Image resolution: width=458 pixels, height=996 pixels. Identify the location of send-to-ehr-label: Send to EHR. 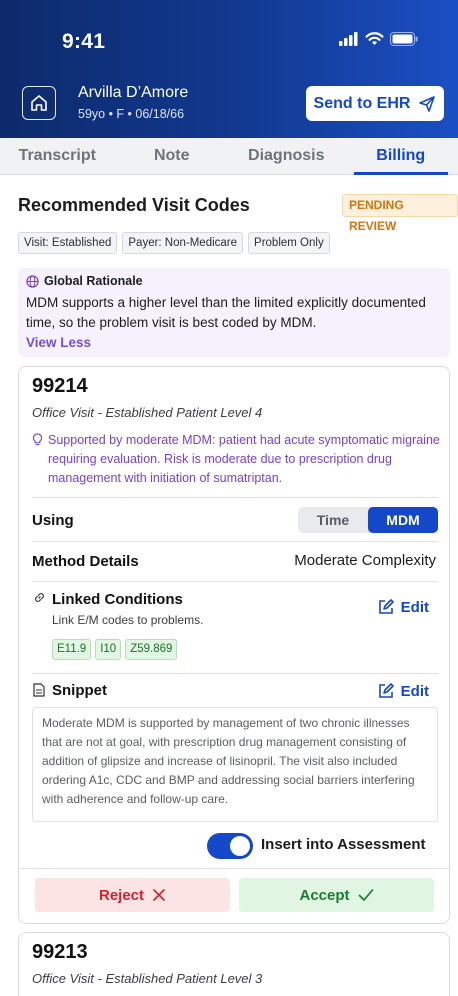
(362, 103).